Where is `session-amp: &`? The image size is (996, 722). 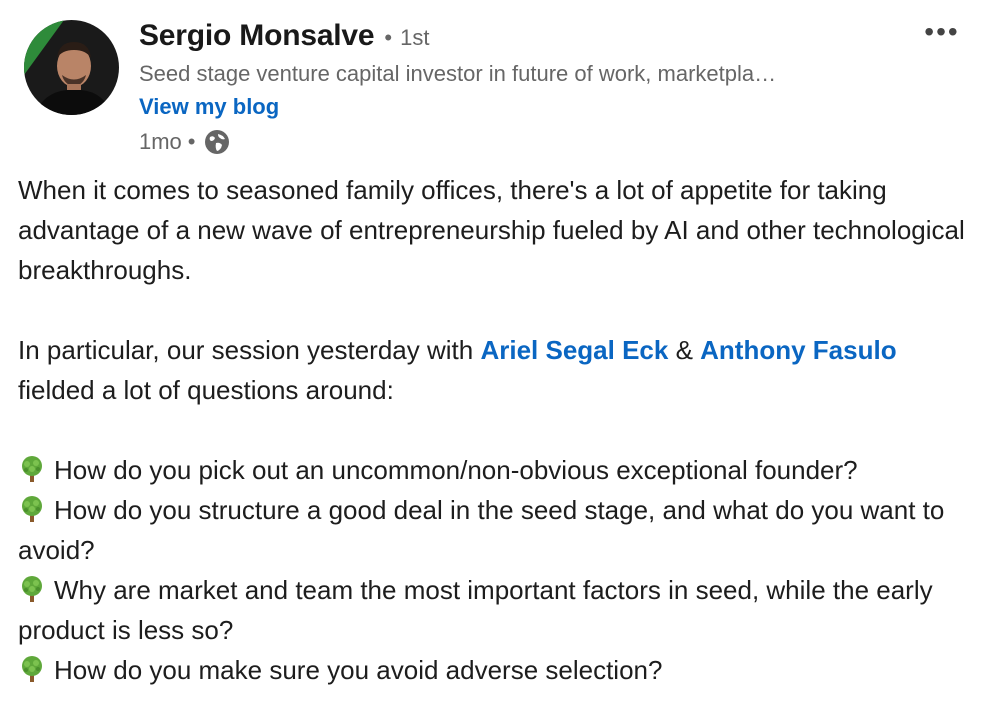
session-amp: & is located at coordinates (684, 350).